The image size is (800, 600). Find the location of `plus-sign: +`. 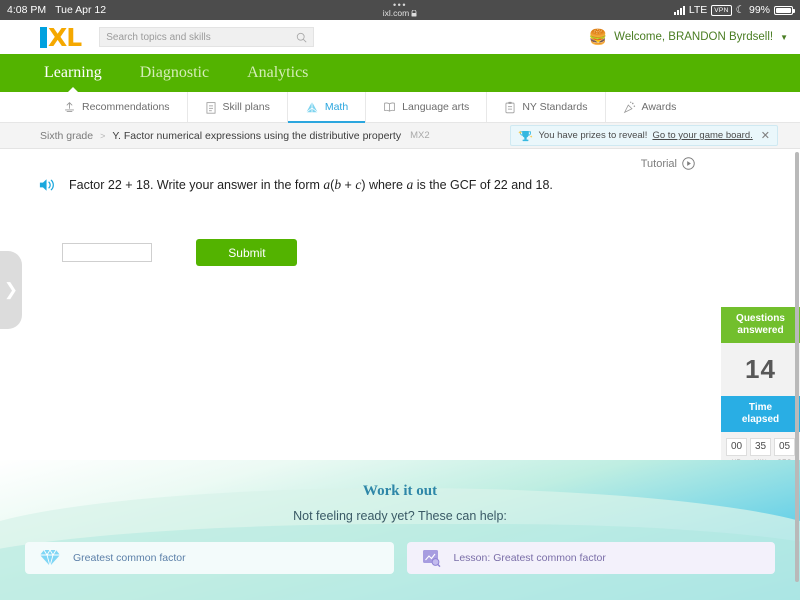

plus-sign: + is located at coordinates (348, 185).